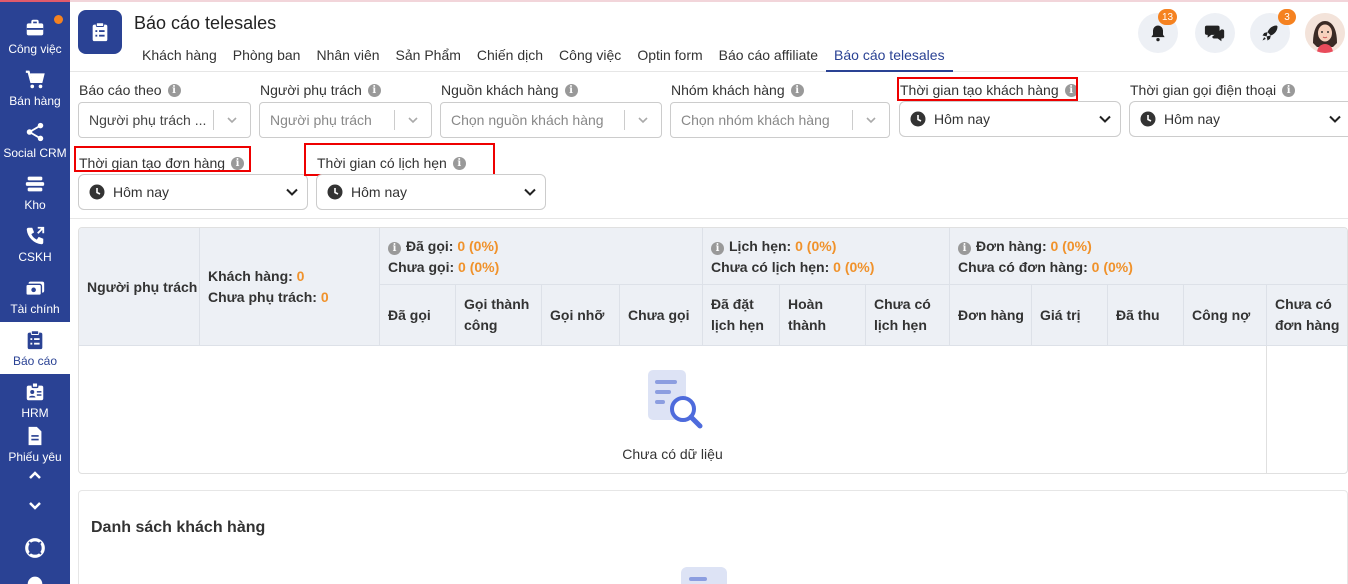 This screenshot has height=584, width=1348. Describe the element at coordinates (1011, 246) in the screenshot. I see `orders-label: Đơn hàng:` at that location.